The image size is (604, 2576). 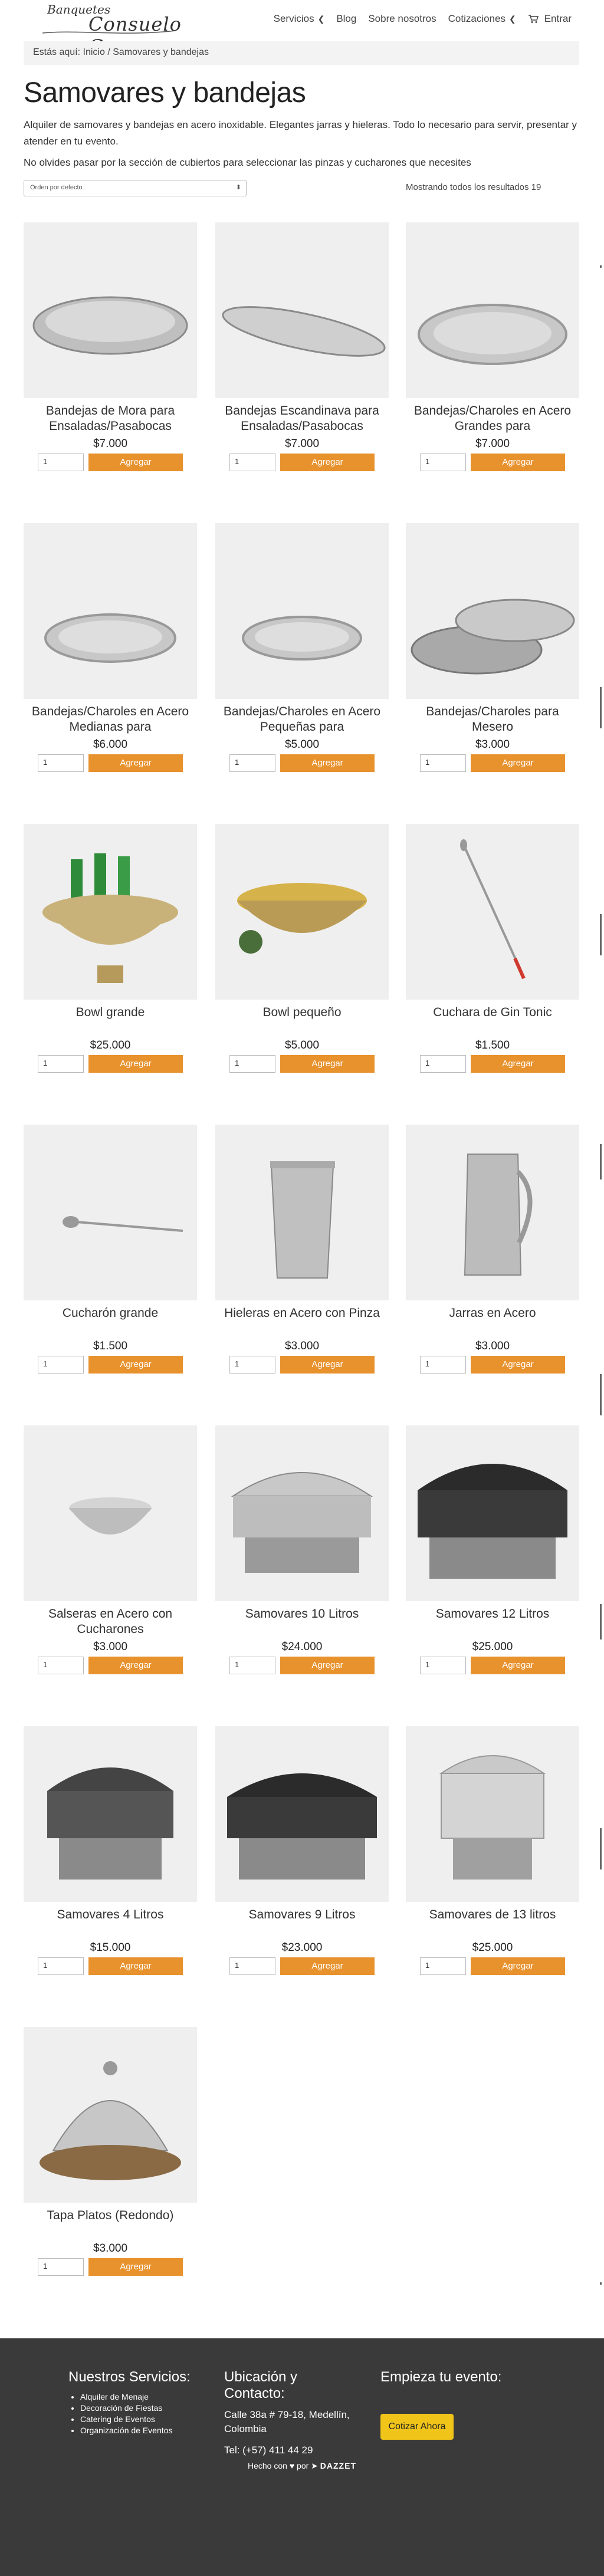 I want to click on product-card: Samovares 9 Litros $23.000 1 Agregar, so click(x=302, y=1850).